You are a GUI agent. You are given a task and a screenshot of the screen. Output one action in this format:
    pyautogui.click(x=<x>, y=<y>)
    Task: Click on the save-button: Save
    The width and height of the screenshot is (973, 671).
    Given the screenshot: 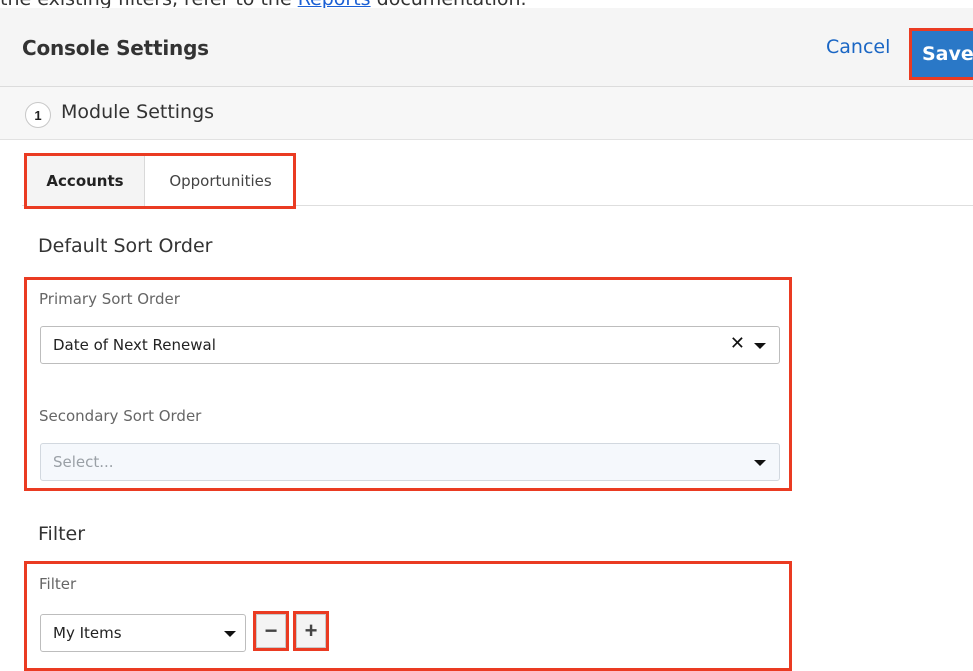 What is the action you would take?
    pyautogui.click(x=941, y=54)
    